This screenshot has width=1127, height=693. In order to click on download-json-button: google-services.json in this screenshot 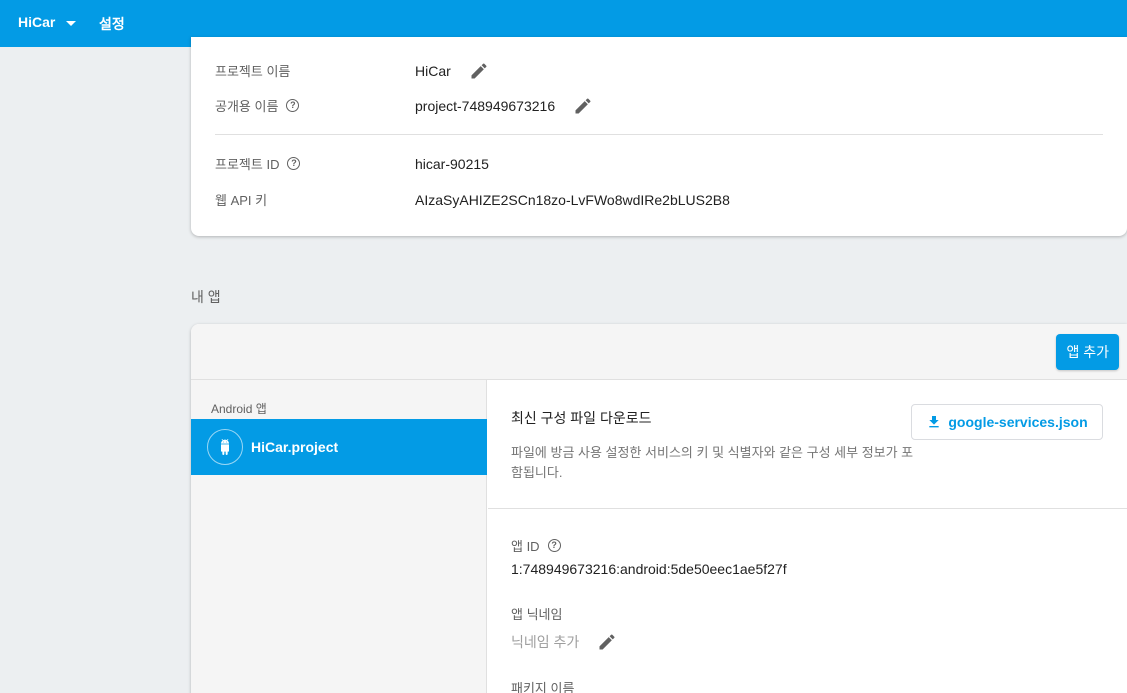, I will do `click(1007, 422)`.